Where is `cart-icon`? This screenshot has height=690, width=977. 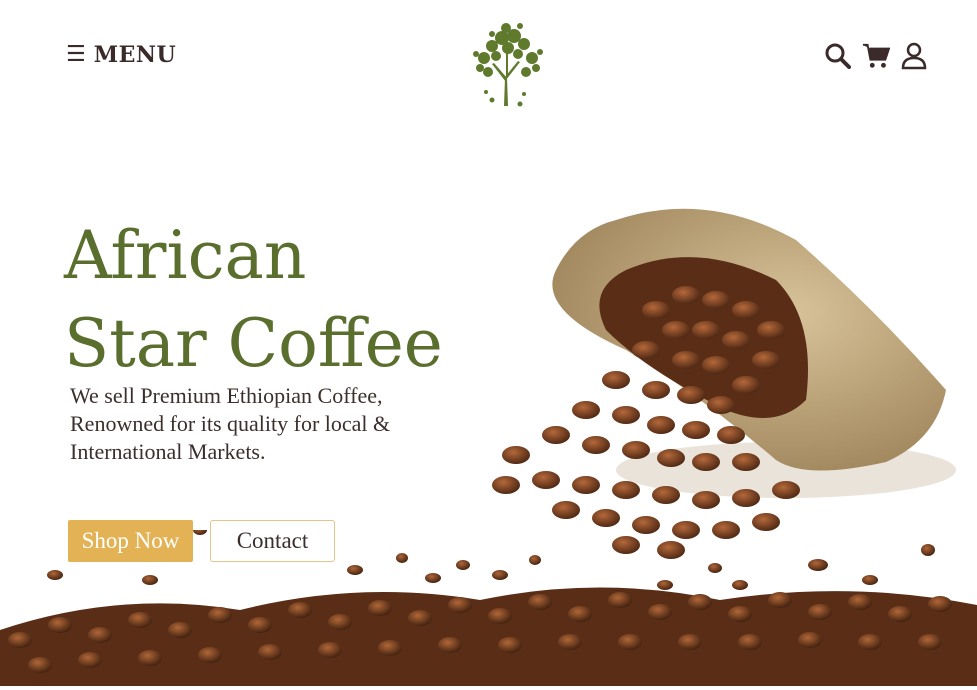
cart-icon is located at coordinates (876, 56).